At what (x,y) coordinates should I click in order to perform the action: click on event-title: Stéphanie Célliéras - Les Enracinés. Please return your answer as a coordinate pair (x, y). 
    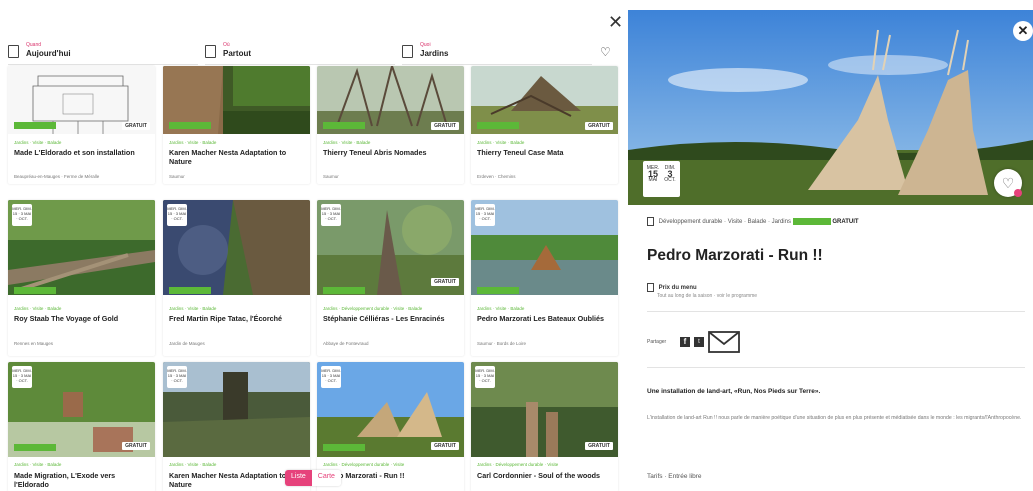
    Looking at the image, I should click on (384, 318).